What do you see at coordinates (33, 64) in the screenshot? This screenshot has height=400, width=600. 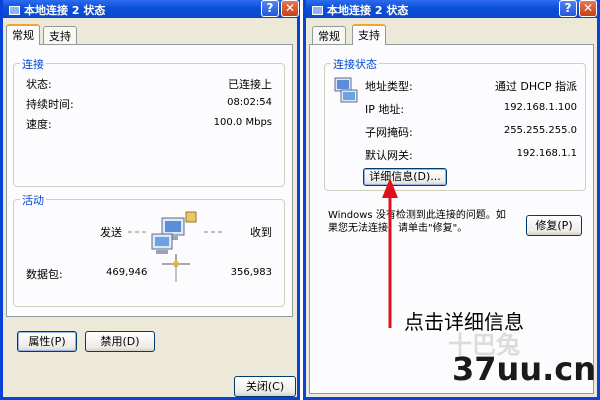 I see `connection-legend: 连接` at bounding box center [33, 64].